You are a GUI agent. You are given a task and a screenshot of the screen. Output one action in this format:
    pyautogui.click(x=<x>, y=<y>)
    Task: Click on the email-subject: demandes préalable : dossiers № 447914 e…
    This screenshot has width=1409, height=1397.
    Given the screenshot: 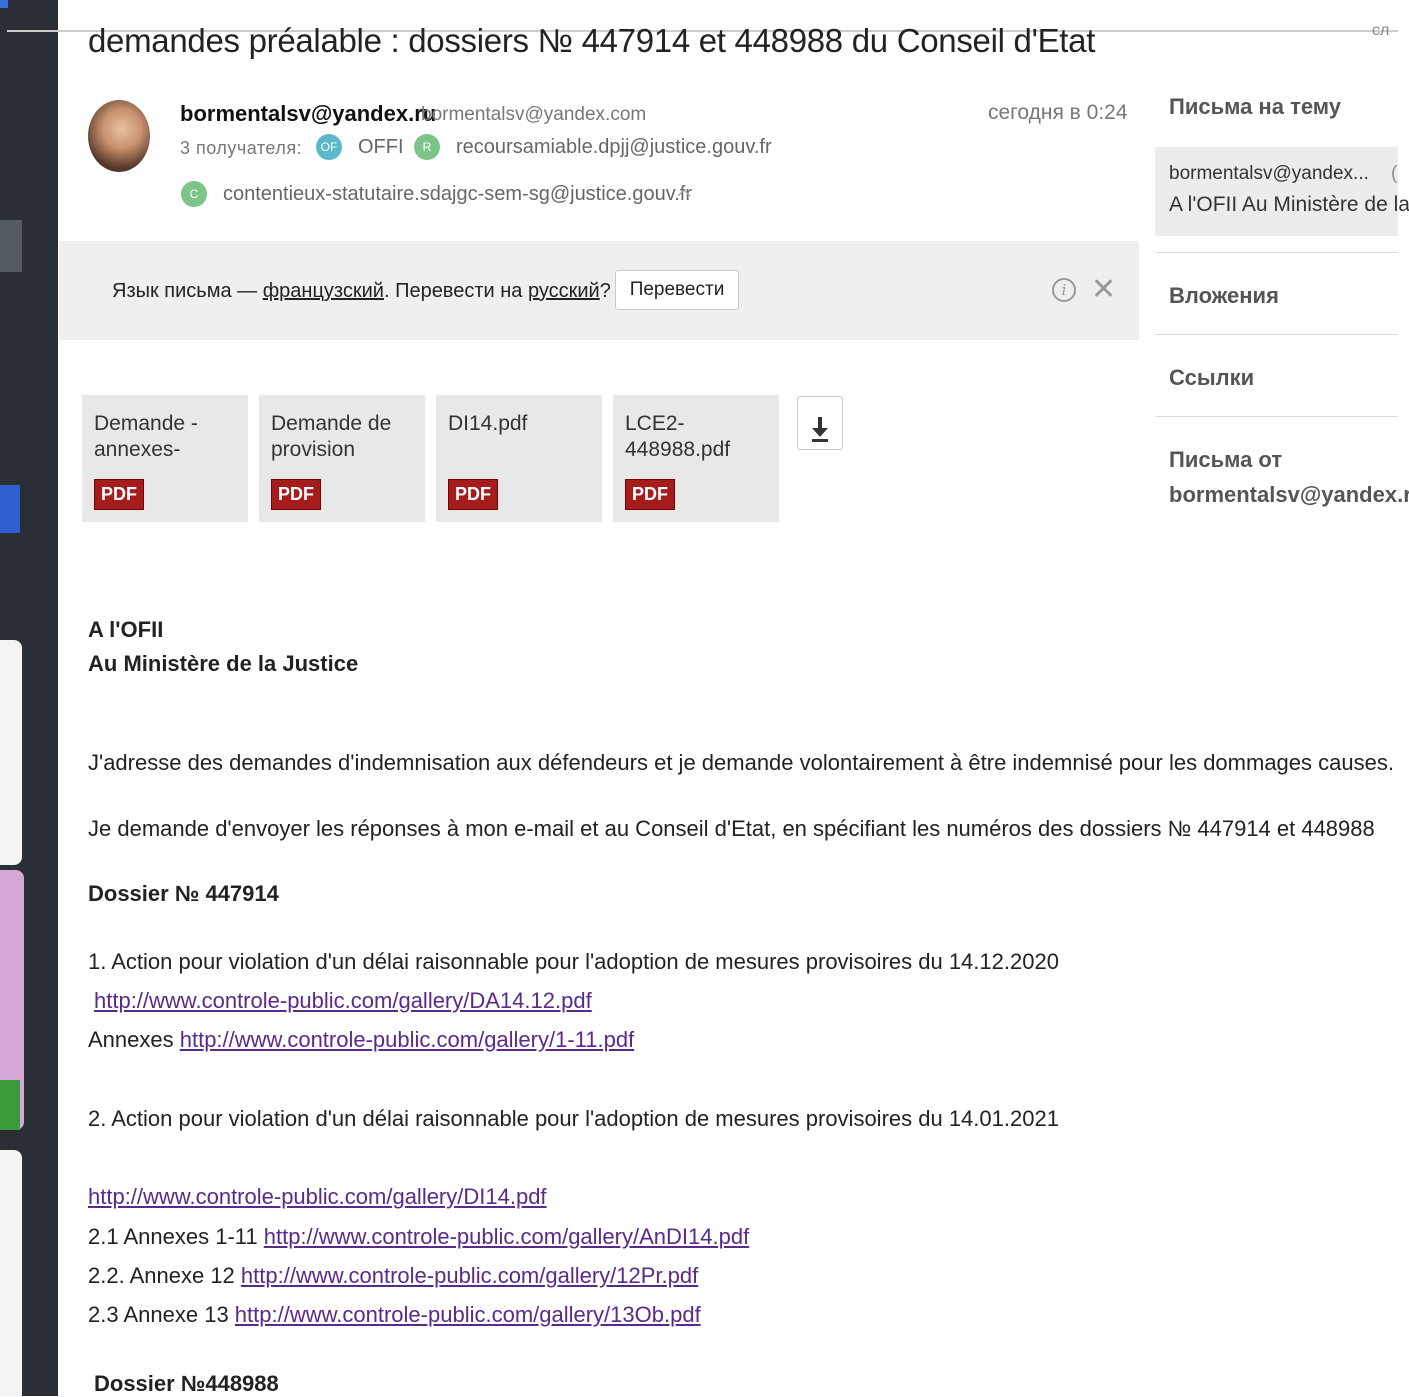 What is the action you would take?
    pyautogui.click(x=592, y=40)
    